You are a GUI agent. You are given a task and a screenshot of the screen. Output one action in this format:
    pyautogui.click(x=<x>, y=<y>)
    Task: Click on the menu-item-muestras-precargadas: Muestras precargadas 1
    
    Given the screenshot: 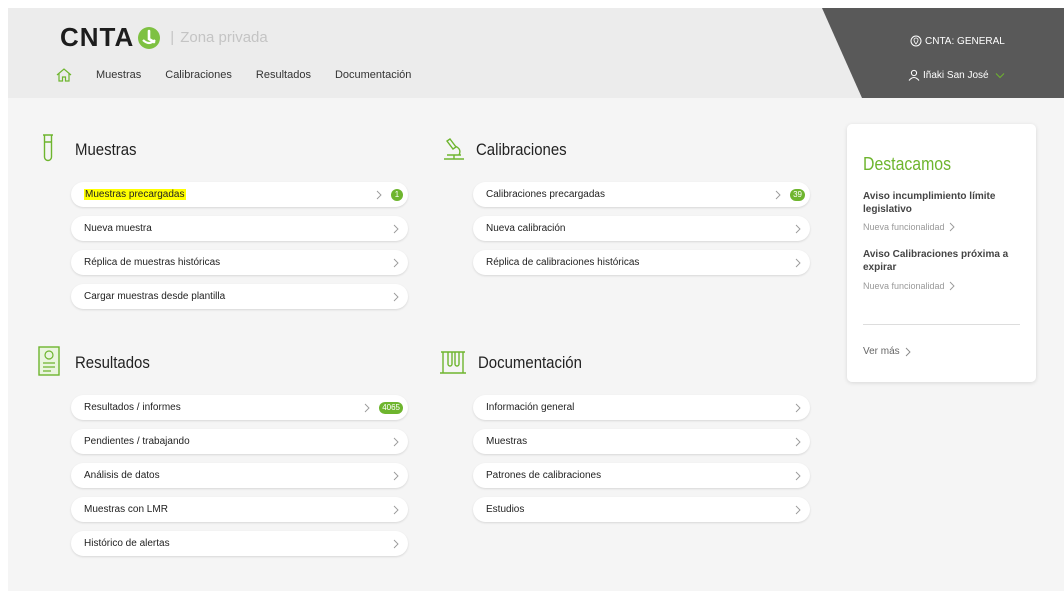 What is the action you would take?
    pyautogui.click(x=239, y=194)
    